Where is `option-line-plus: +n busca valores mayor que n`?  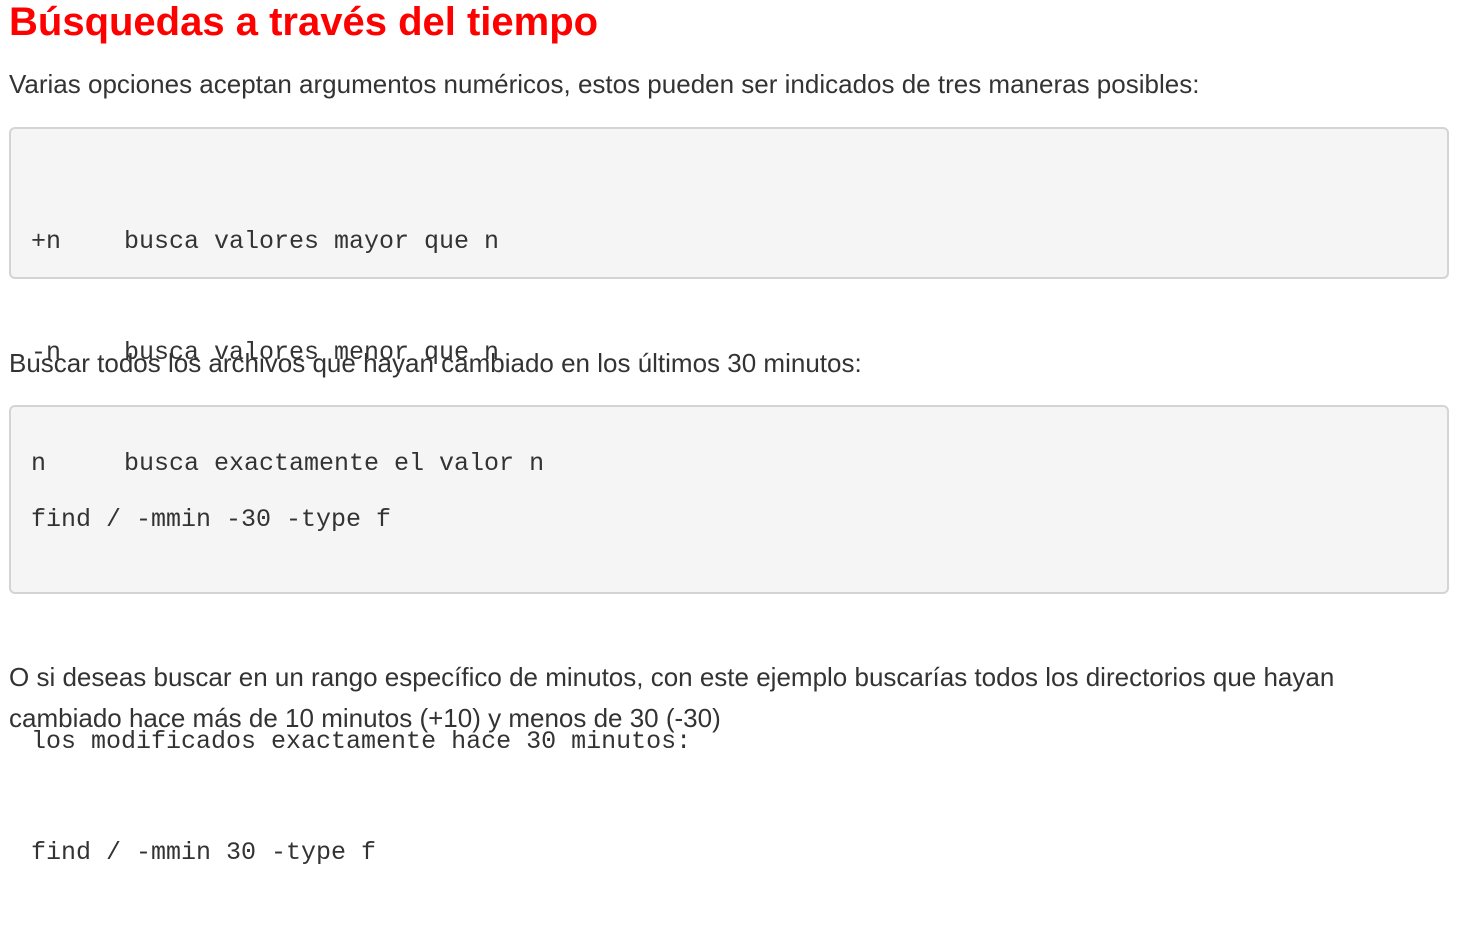
option-line-plus: +n busca valores mayor que n is located at coordinates (729, 241).